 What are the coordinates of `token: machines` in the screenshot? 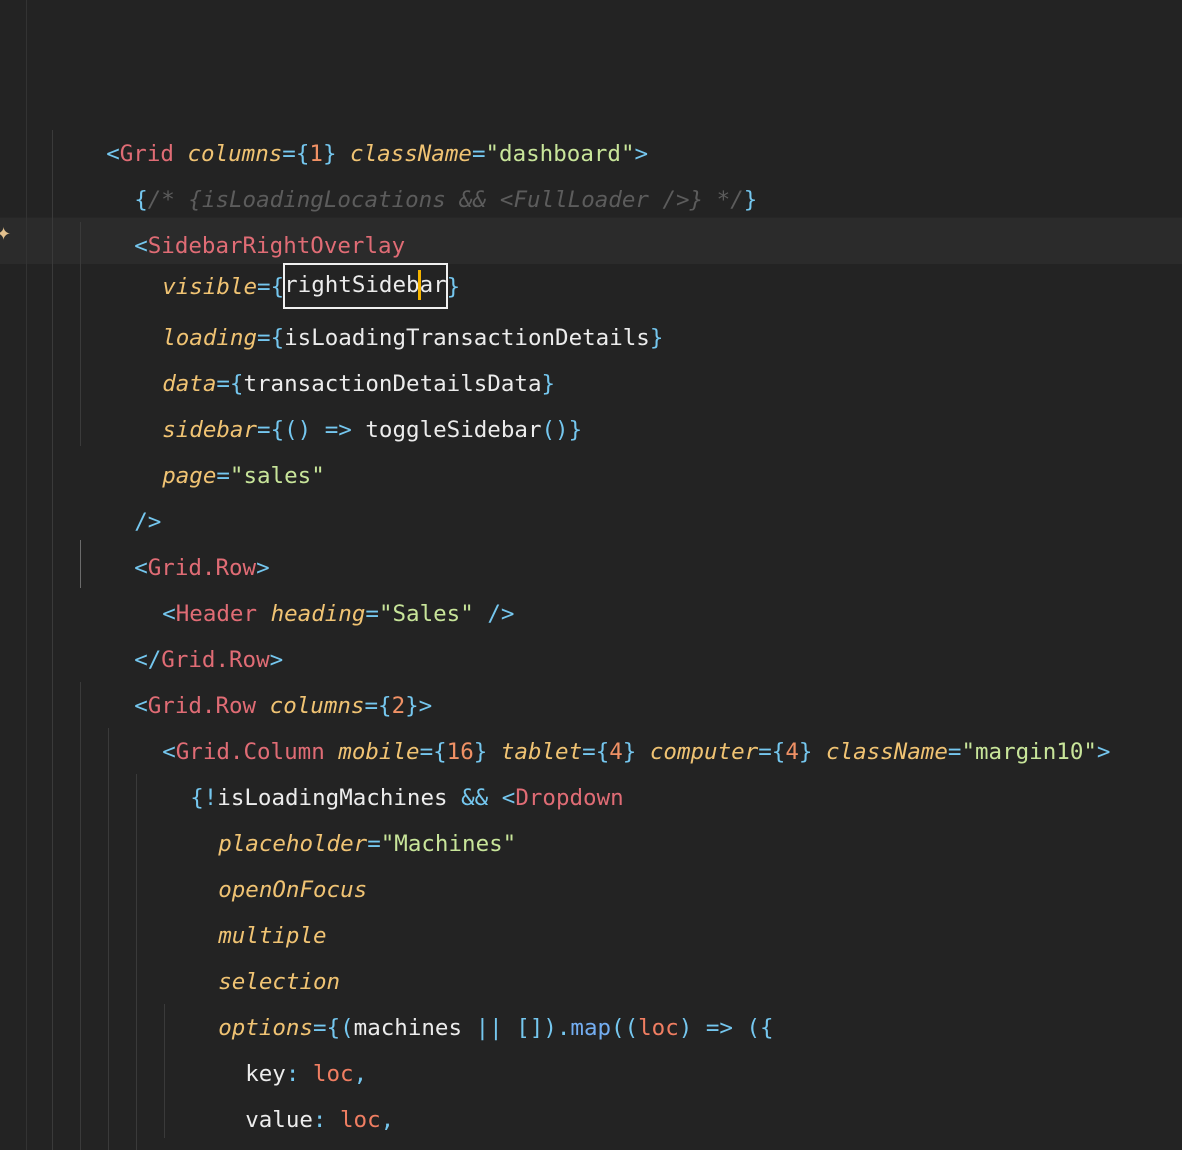 It's located at (408, 1028).